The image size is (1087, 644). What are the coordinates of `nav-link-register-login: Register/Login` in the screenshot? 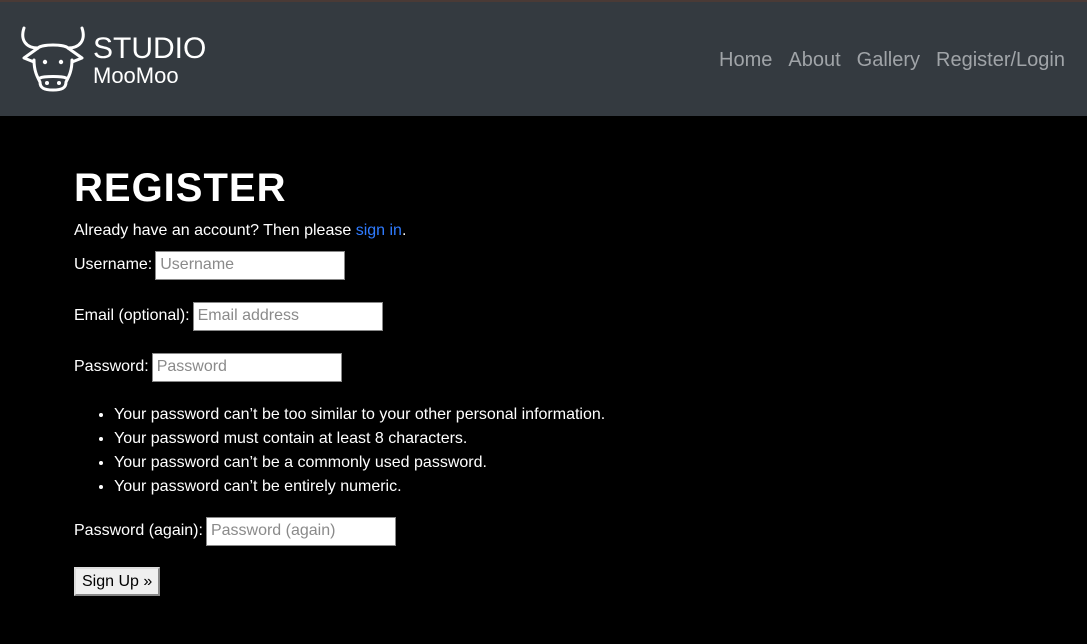 It's located at (1000, 60).